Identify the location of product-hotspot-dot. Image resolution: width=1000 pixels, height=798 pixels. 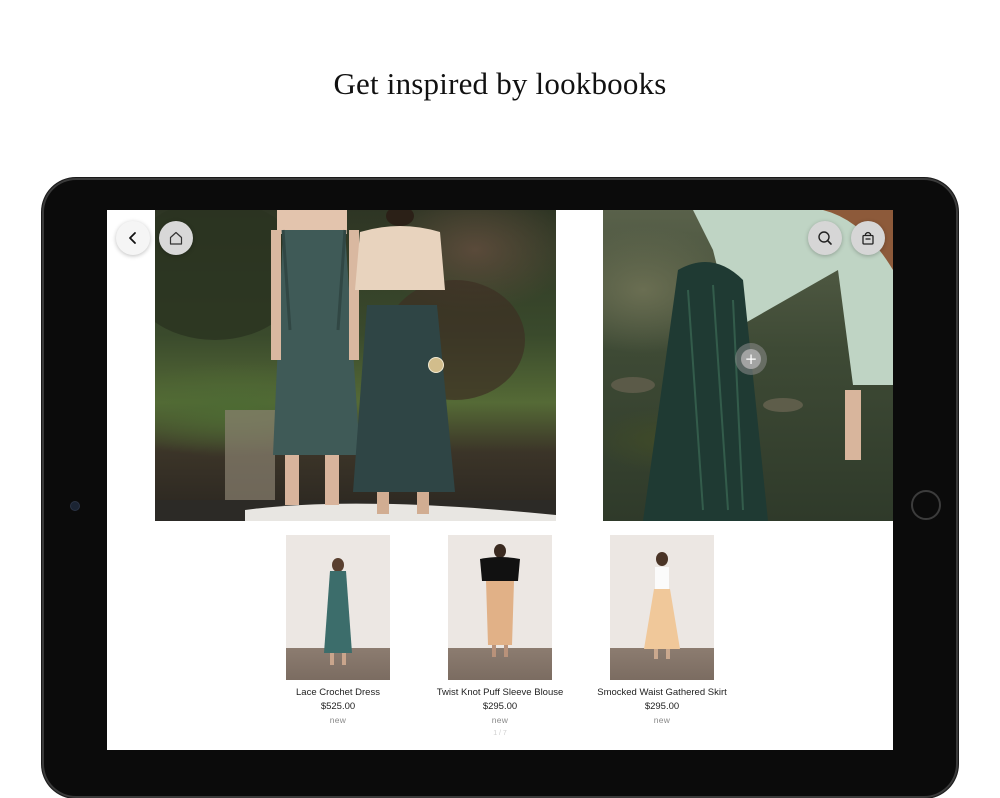
(436, 365).